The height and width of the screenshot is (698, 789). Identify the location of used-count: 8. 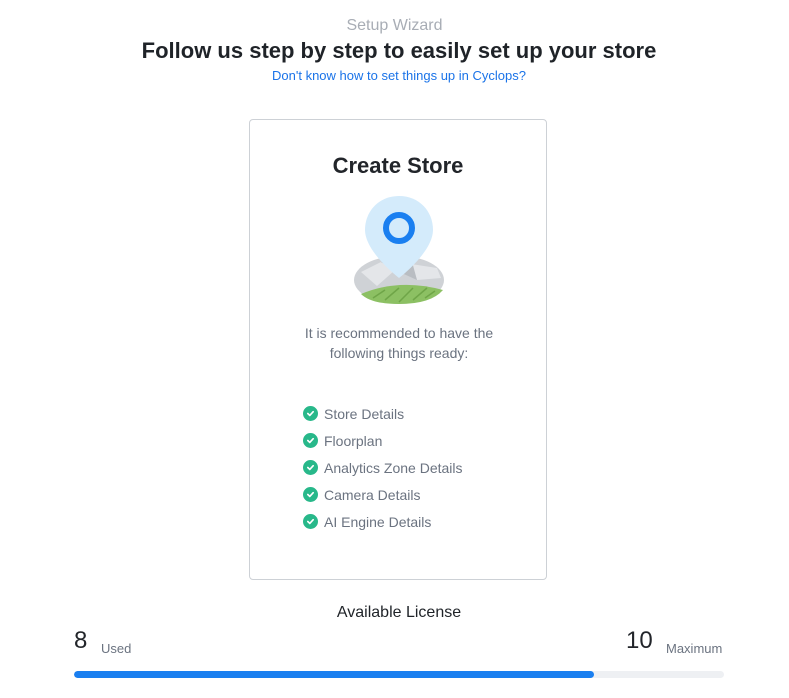
(81, 640).